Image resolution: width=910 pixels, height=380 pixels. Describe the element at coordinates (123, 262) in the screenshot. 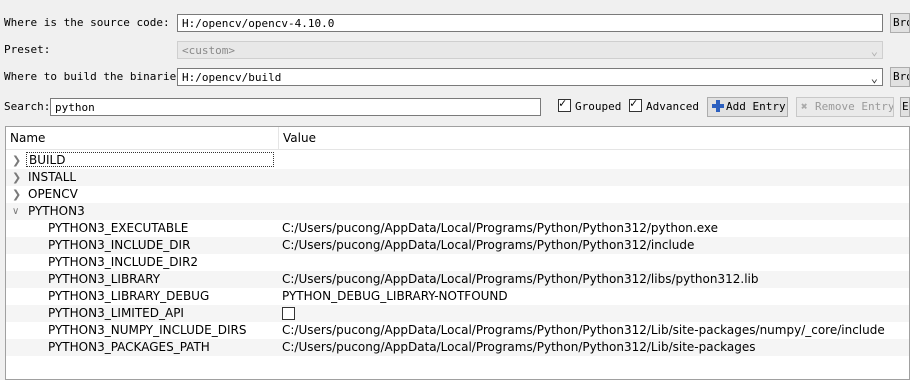

I see `entry-name: PYTHON3_INCLUDE_DIR2` at that location.